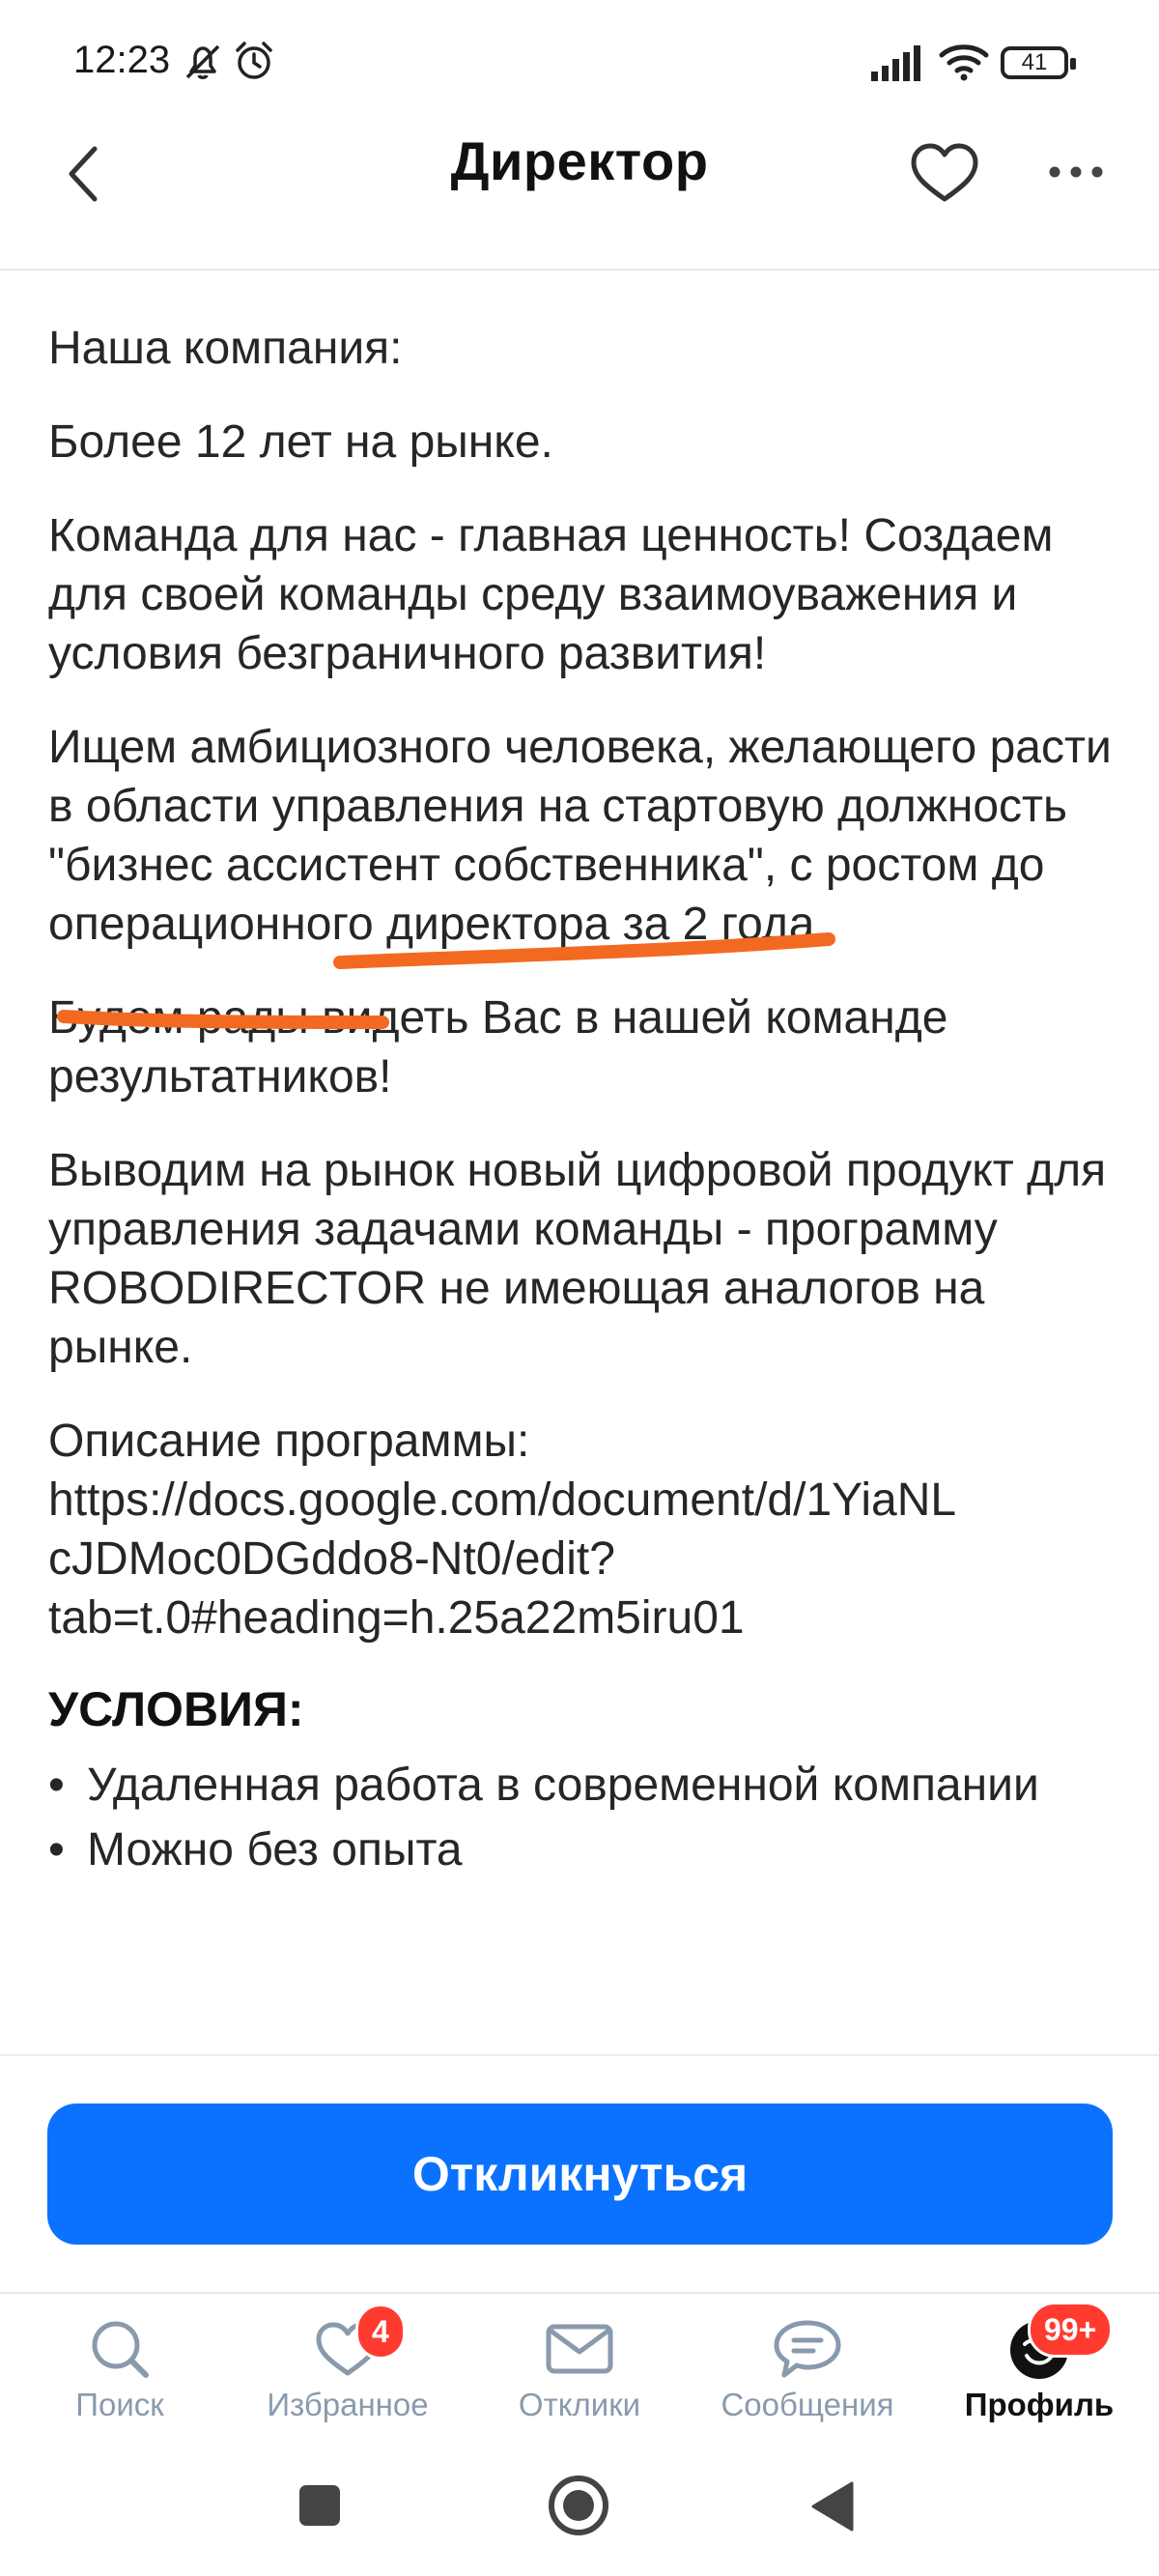 This screenshot has height=2576, width=1159. Describe the element at coordinates (300, 442) in the screenshot. I see `description-paragraph: Более 12 лет на рынке.` at that location.